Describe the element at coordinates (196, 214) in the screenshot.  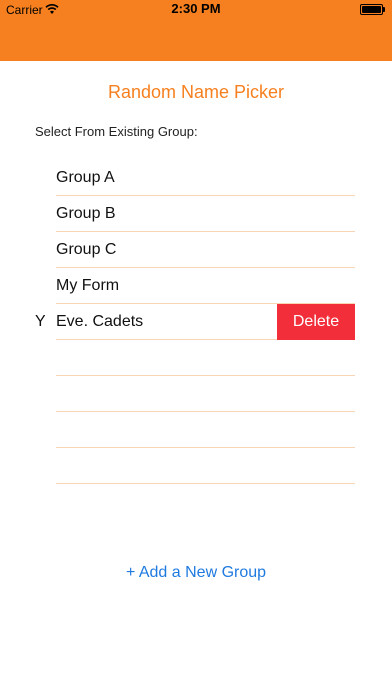
I see `list-item: Group B` at that location.